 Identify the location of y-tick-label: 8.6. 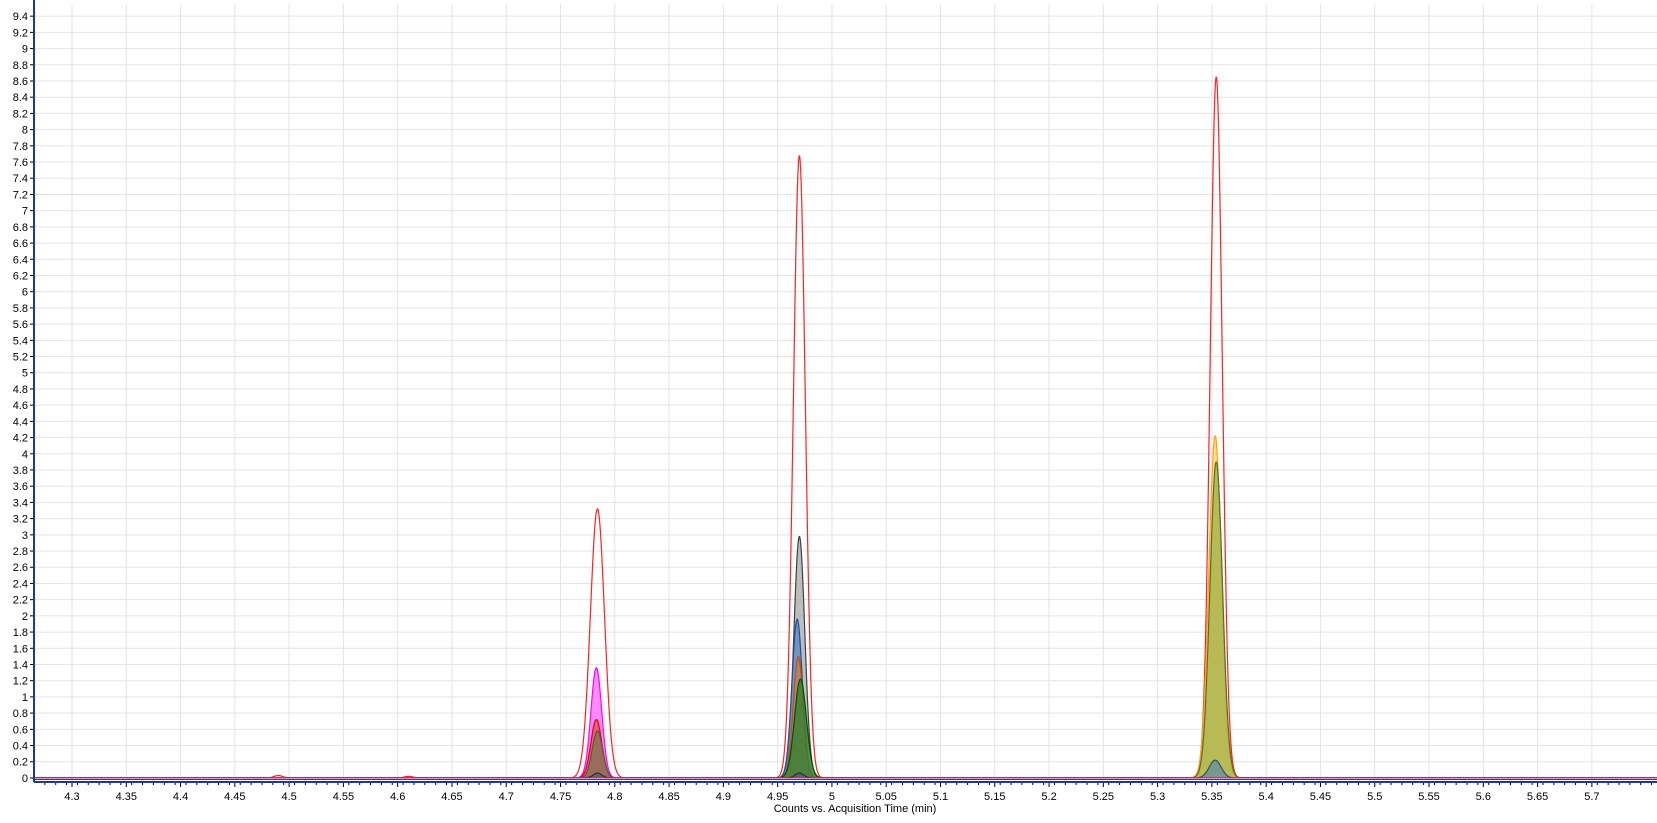
(20, 82).